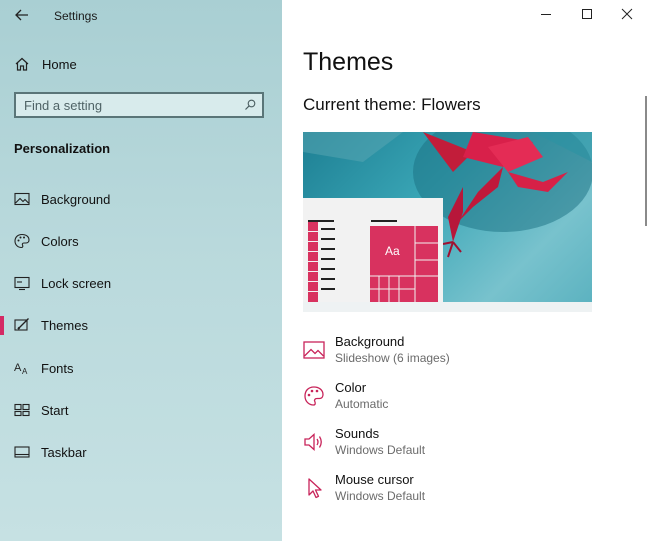 Image resolution: width=648 pixels, height=541 pixels. Describe the element at coordinates (374, 479) in the screenshot. I see `setting-name: Mouse cursor` at that location.